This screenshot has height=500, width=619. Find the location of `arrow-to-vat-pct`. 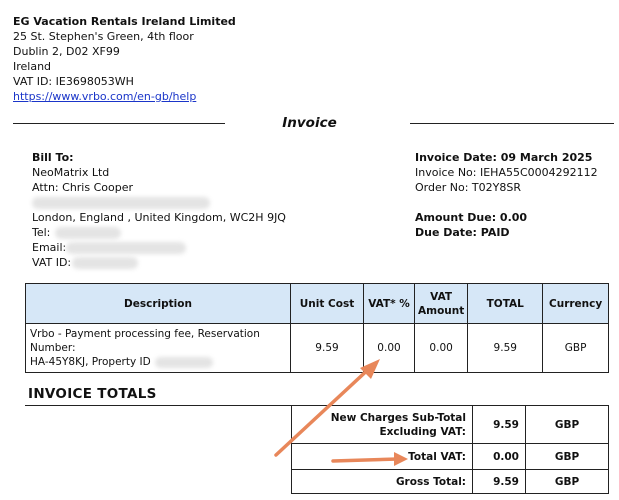

arrow-to-vat-pct is located at coordinates (327, 408).